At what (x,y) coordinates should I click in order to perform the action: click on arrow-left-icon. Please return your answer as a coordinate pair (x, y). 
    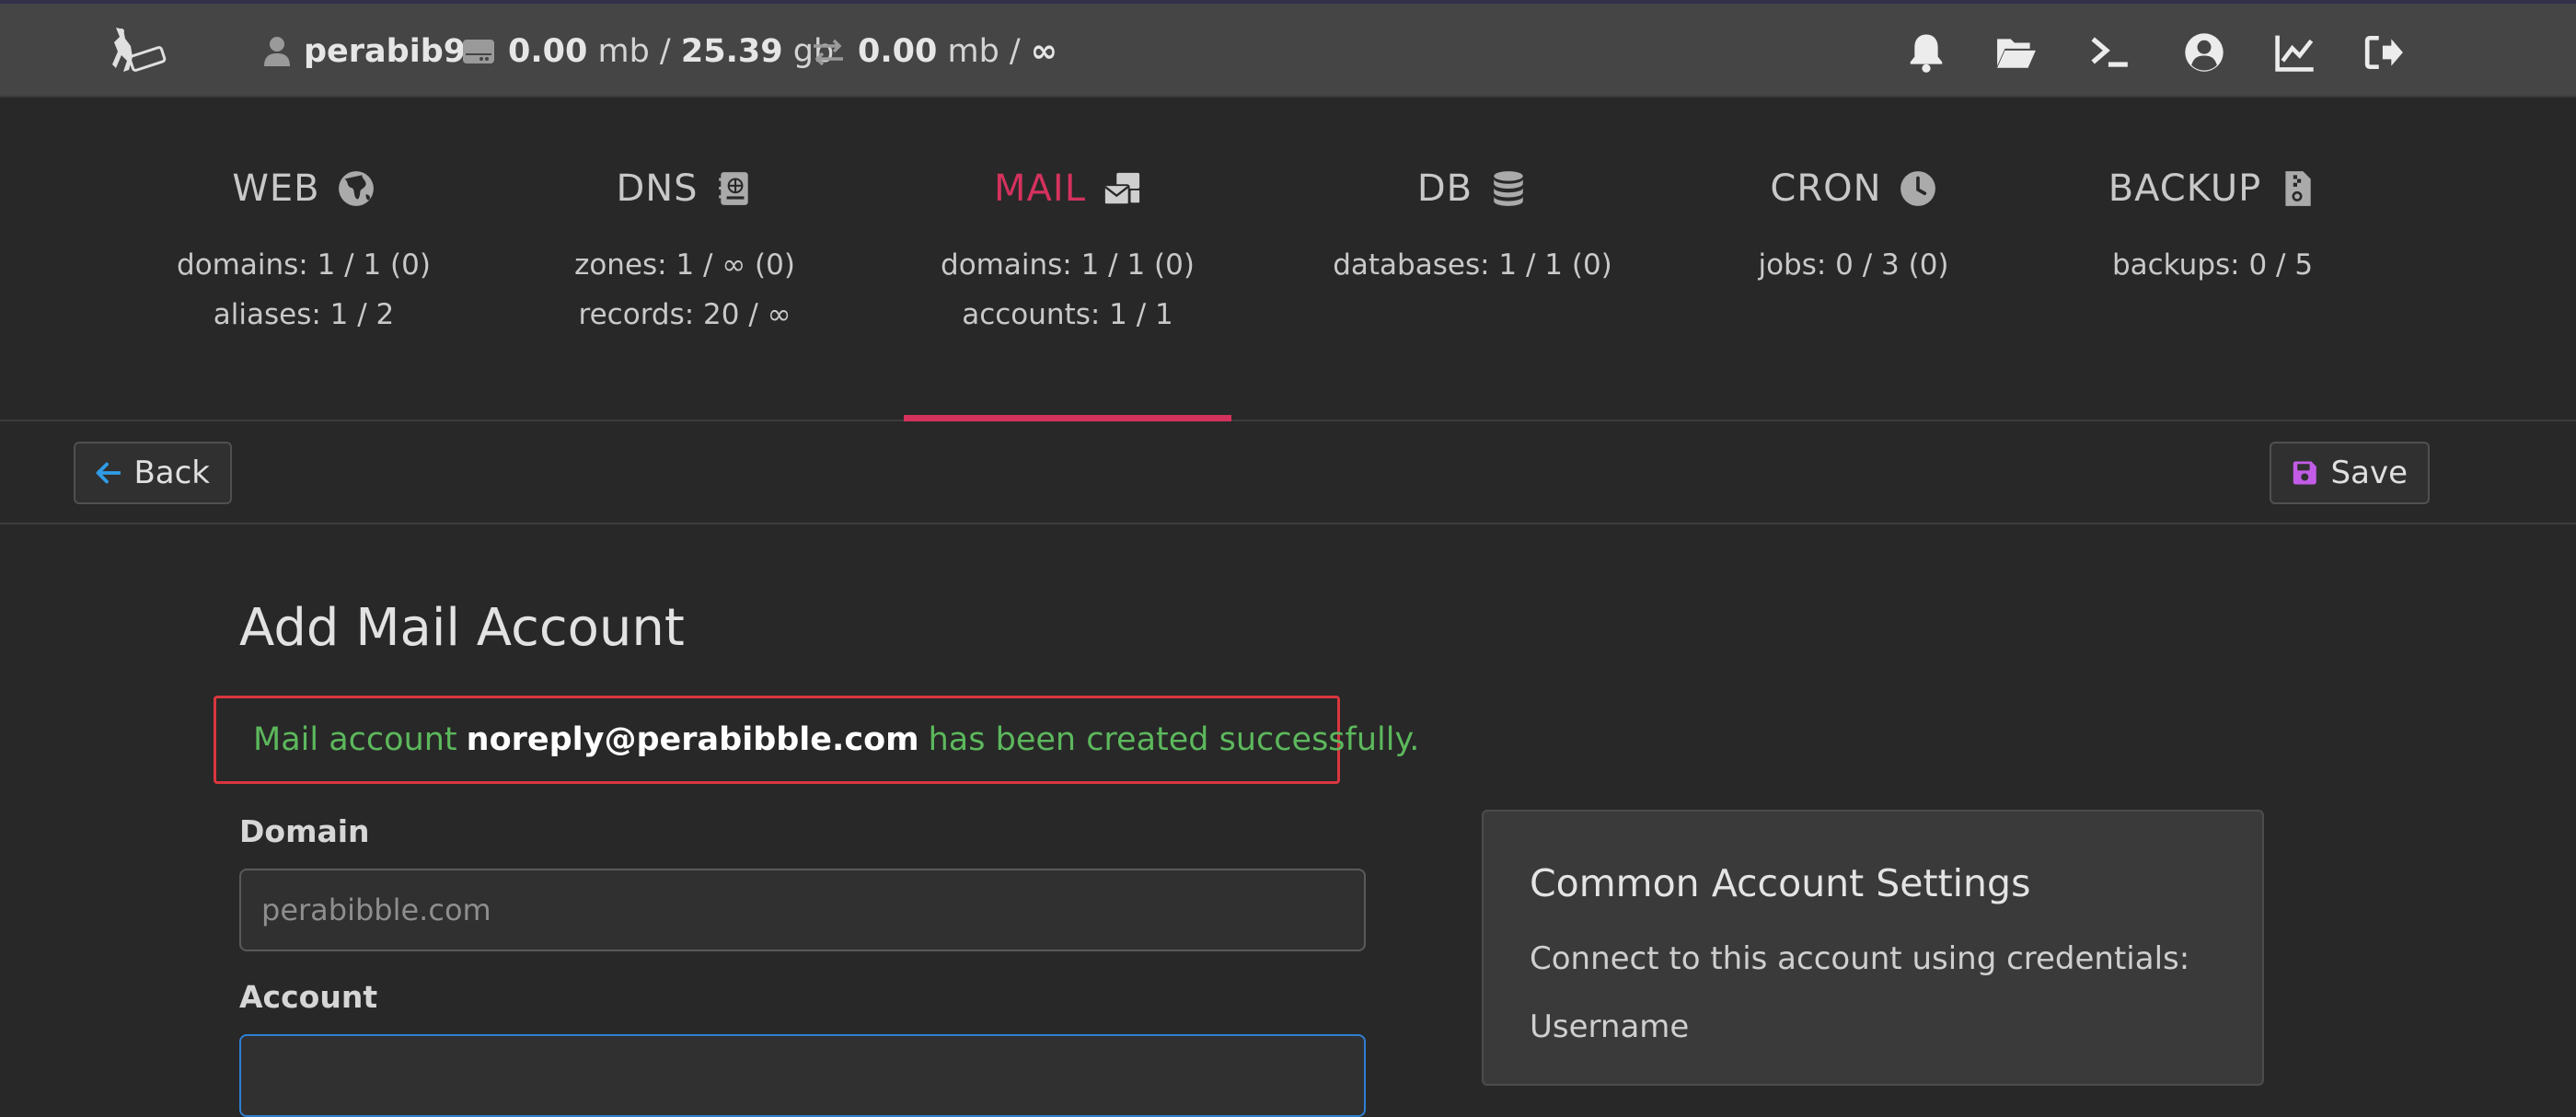
    Looking at the image, I should click on (108, 473).